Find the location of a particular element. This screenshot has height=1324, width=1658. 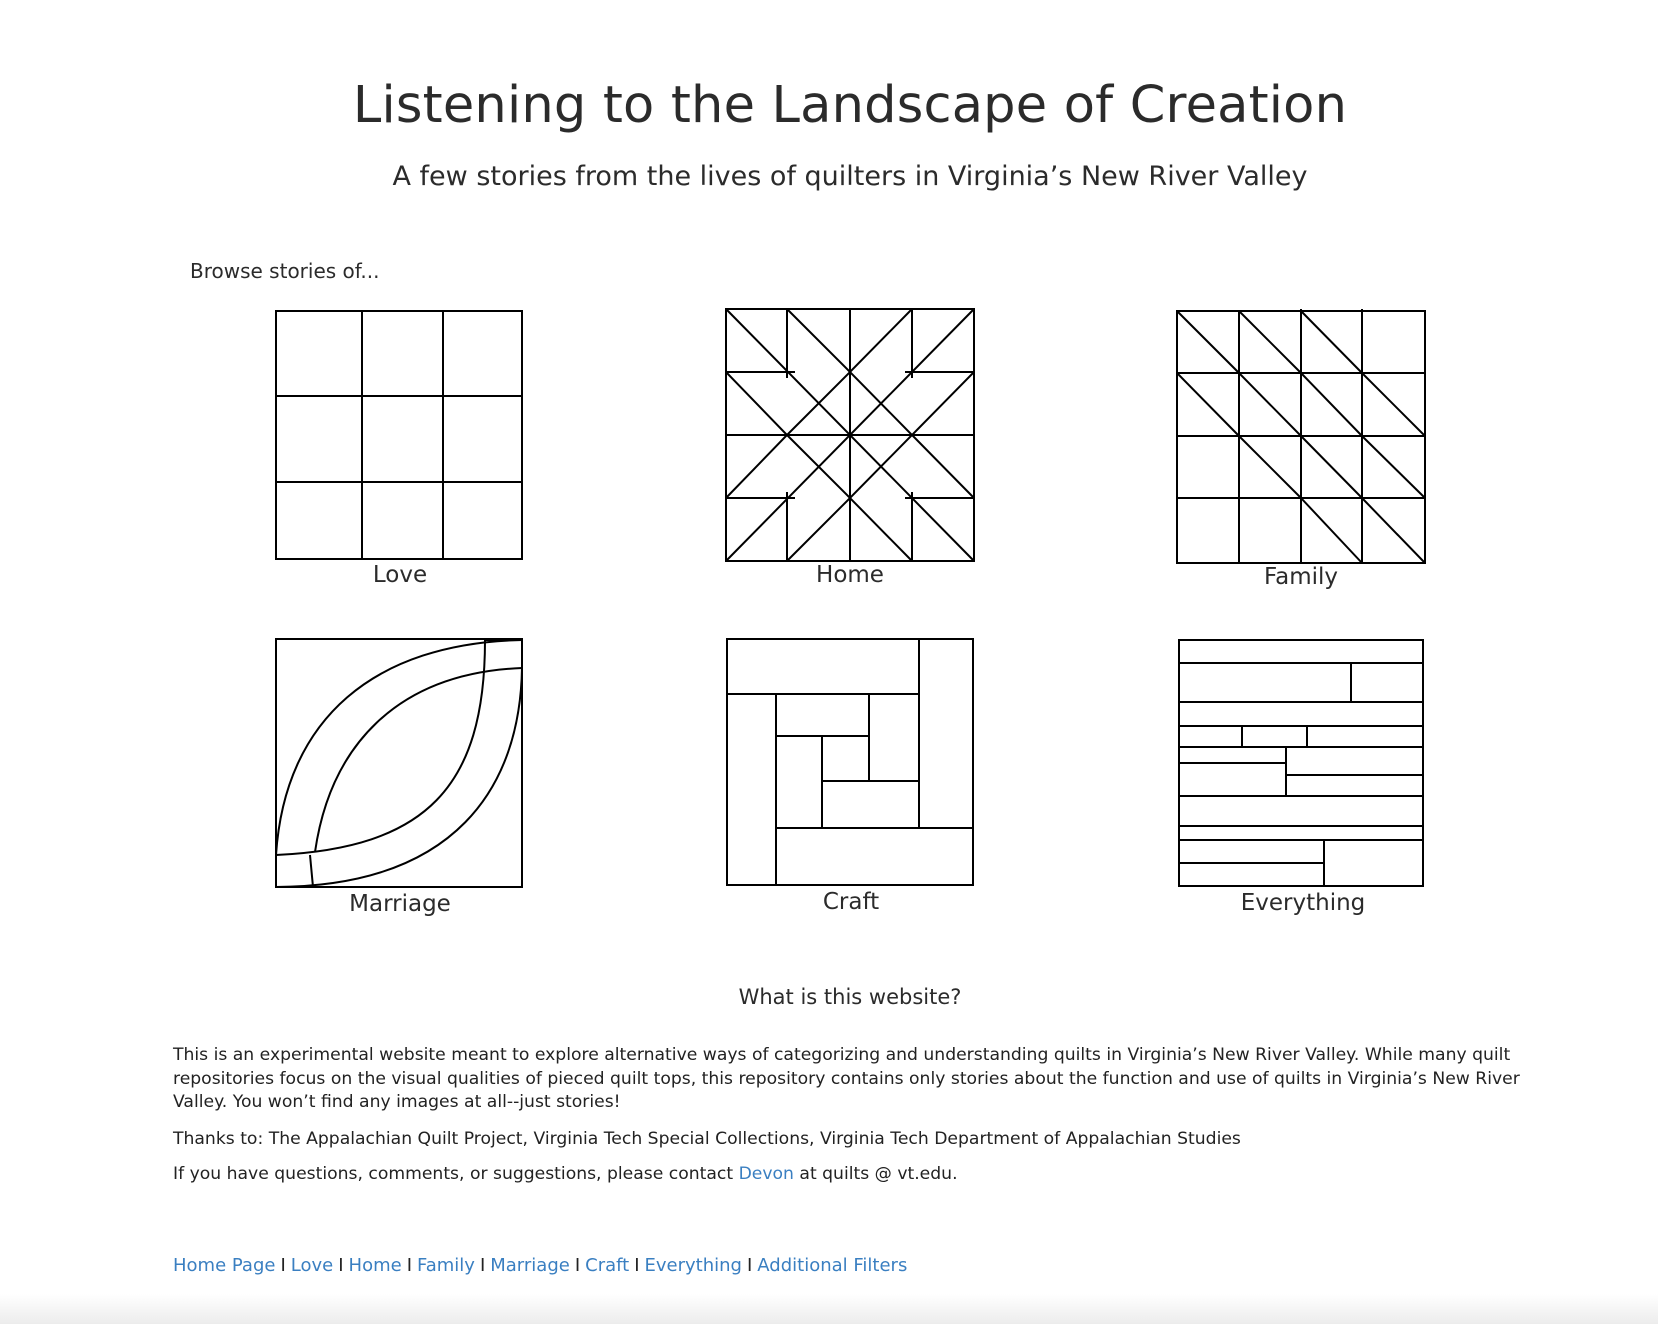

tile-label-love: Love is located at coordinates (400, 575).